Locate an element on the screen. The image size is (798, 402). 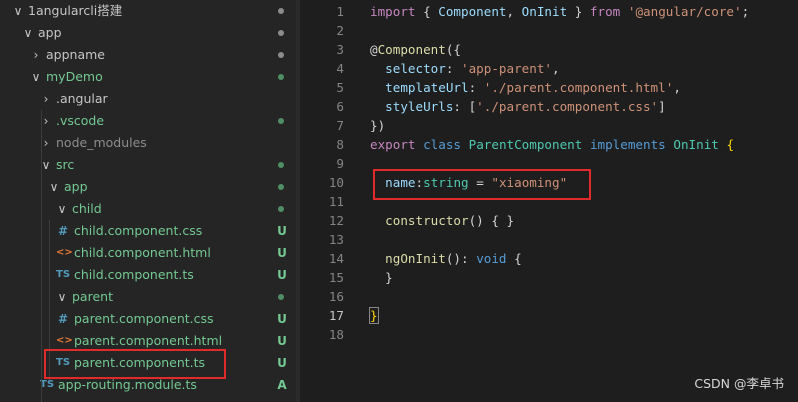
line-number: 16 is located at coordinates (336, 296).